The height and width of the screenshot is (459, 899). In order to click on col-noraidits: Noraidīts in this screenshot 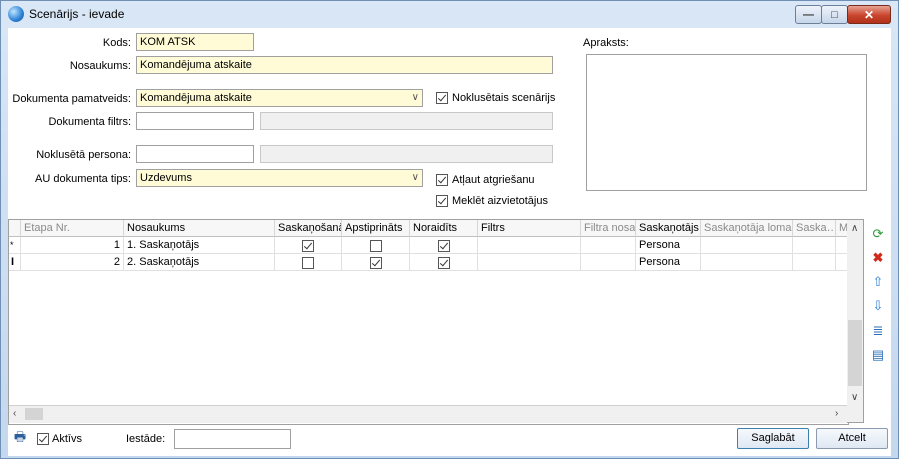, I will do `click(444, 228)`.